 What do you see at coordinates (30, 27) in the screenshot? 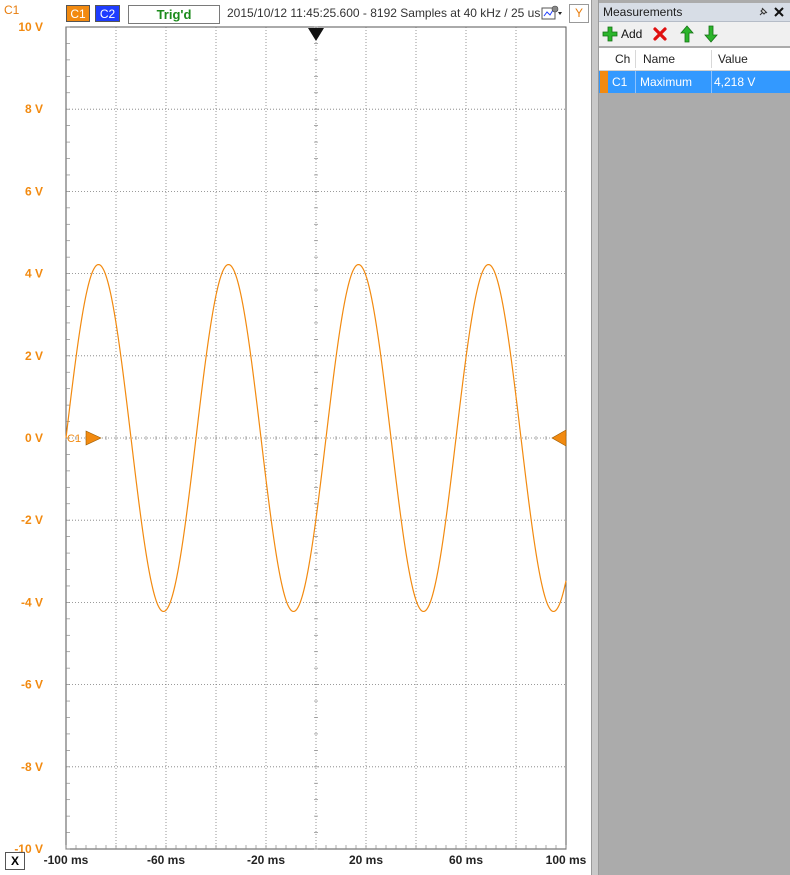
I see `y-tick-label: 10 V` at bounding box center [30, 27].